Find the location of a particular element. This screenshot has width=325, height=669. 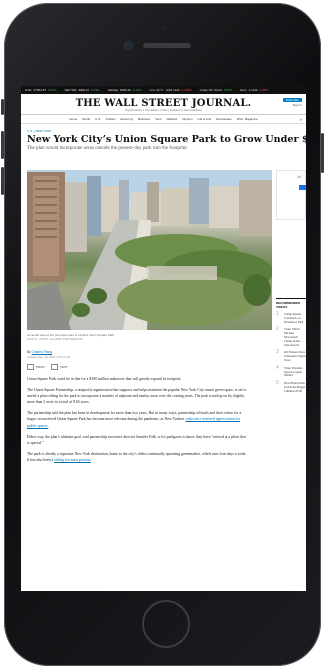

recommended-number: 2 is located at coordinates (277, 329).